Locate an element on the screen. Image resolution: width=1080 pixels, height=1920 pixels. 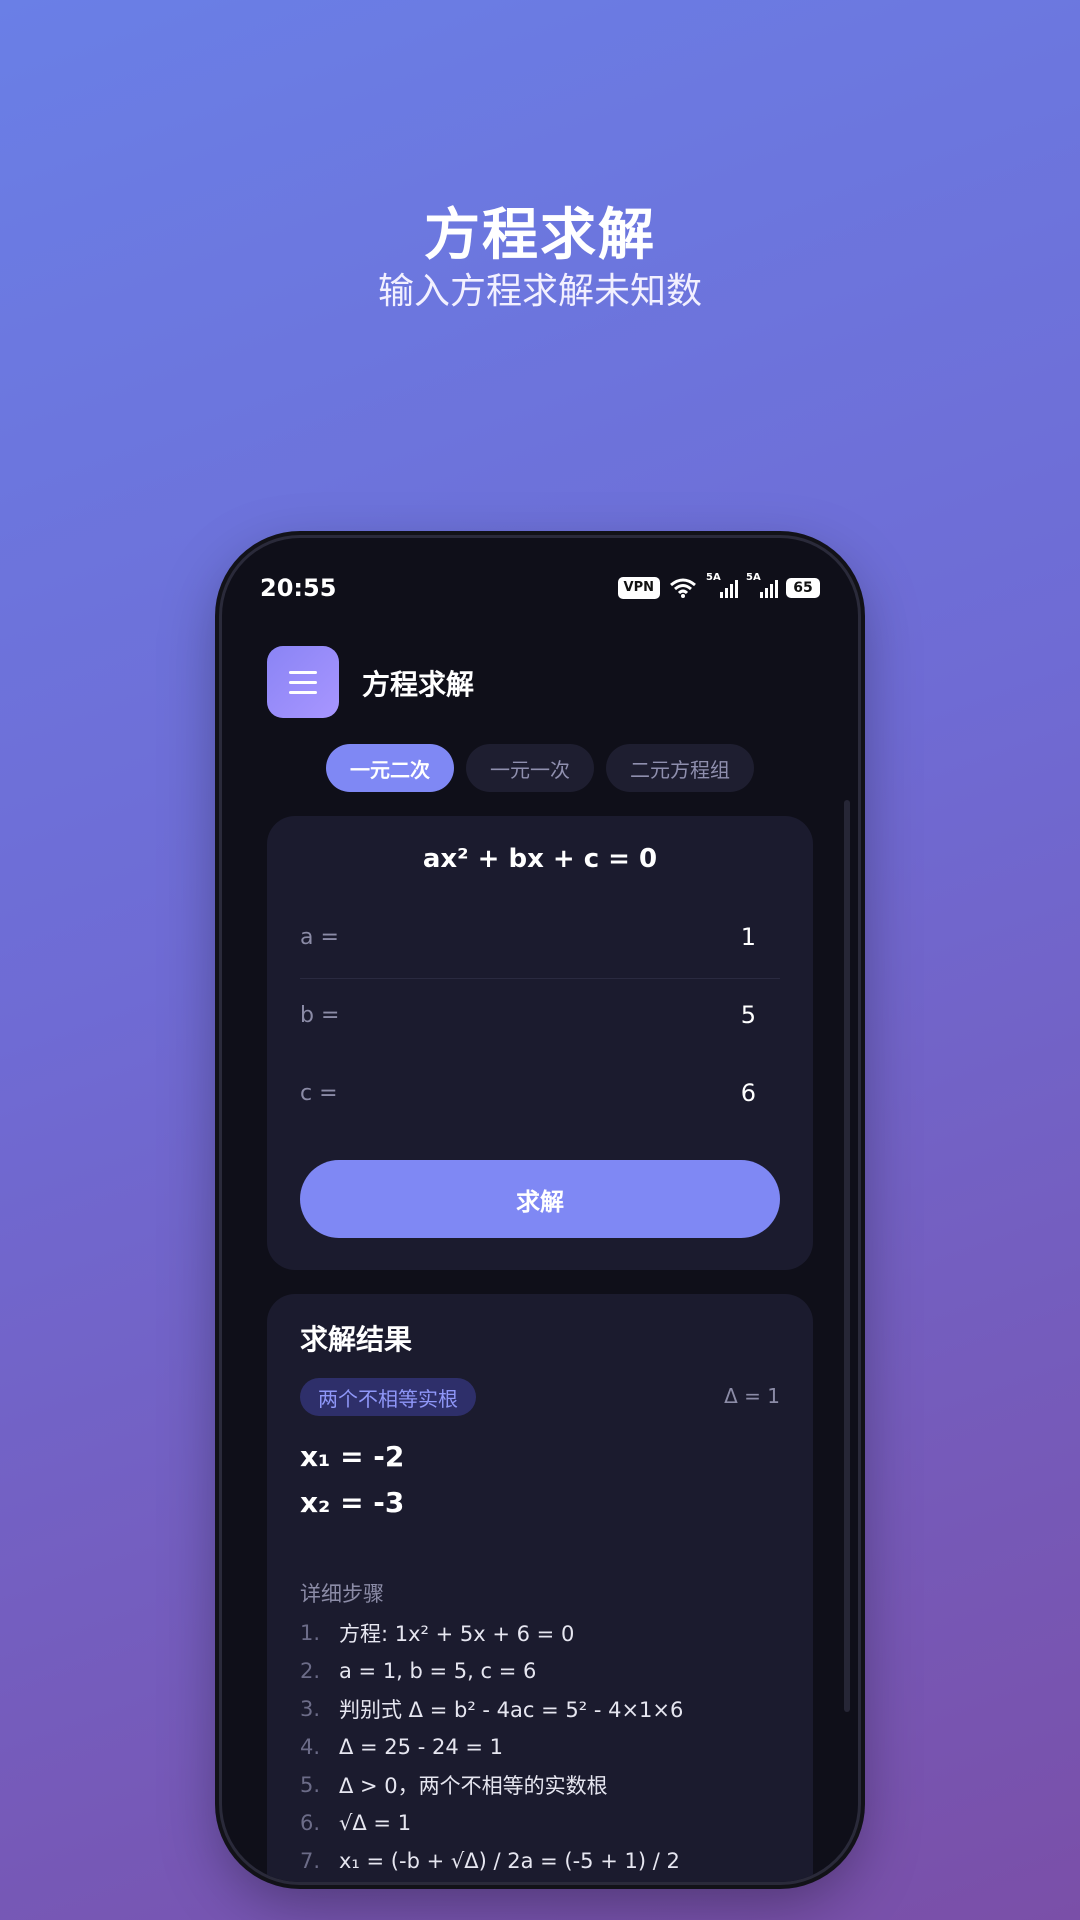
list-item: 2. a = 1, b = 5, c = 6 is located at coordinates (546, 1671).